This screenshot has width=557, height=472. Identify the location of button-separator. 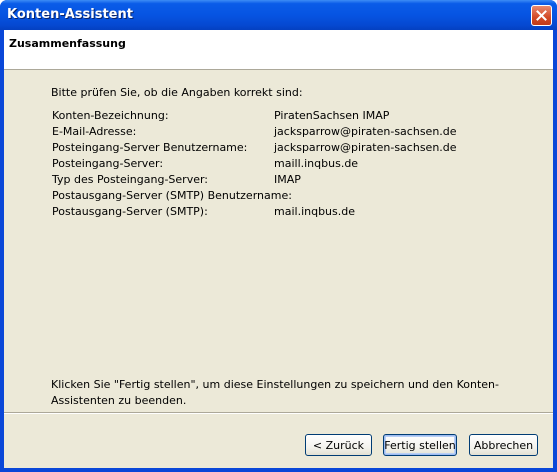
(278, 413).